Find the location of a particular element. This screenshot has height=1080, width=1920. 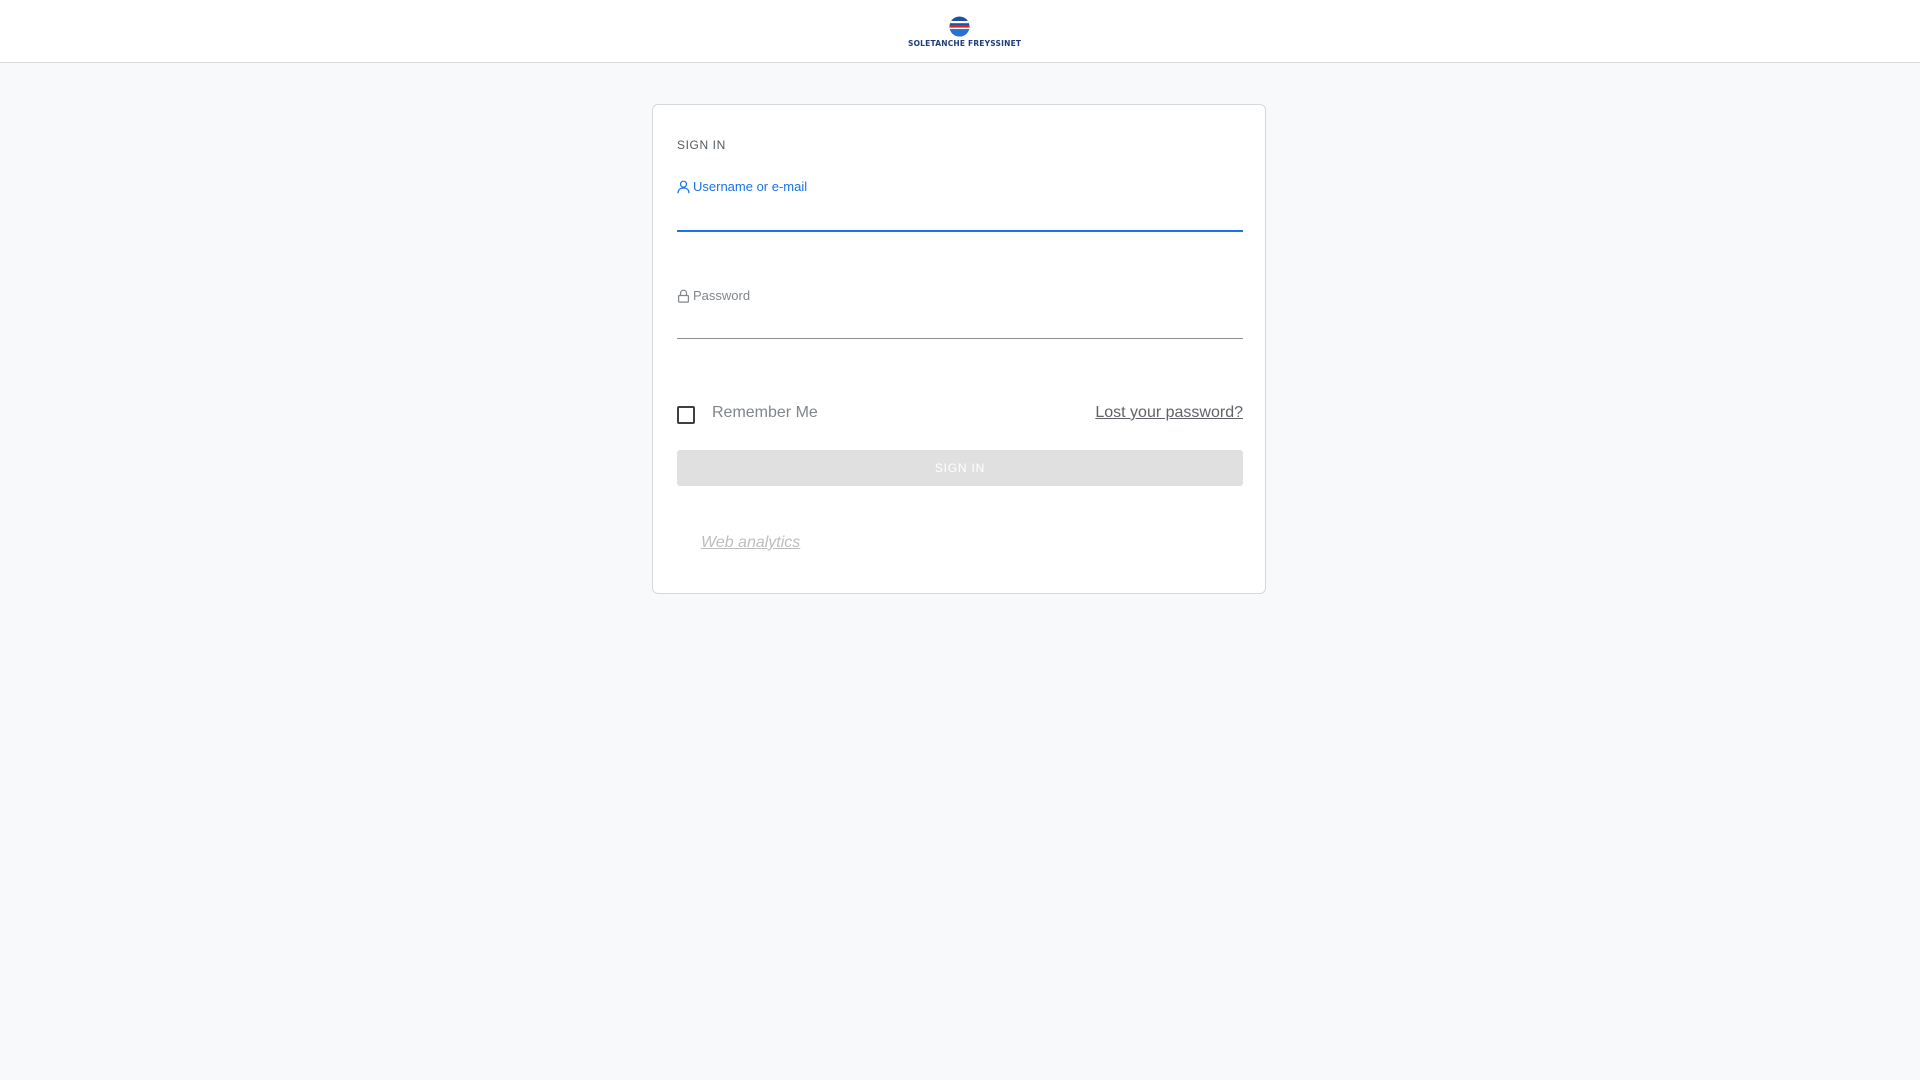

remember-me-checkbox is located at coordinates (686, 415).